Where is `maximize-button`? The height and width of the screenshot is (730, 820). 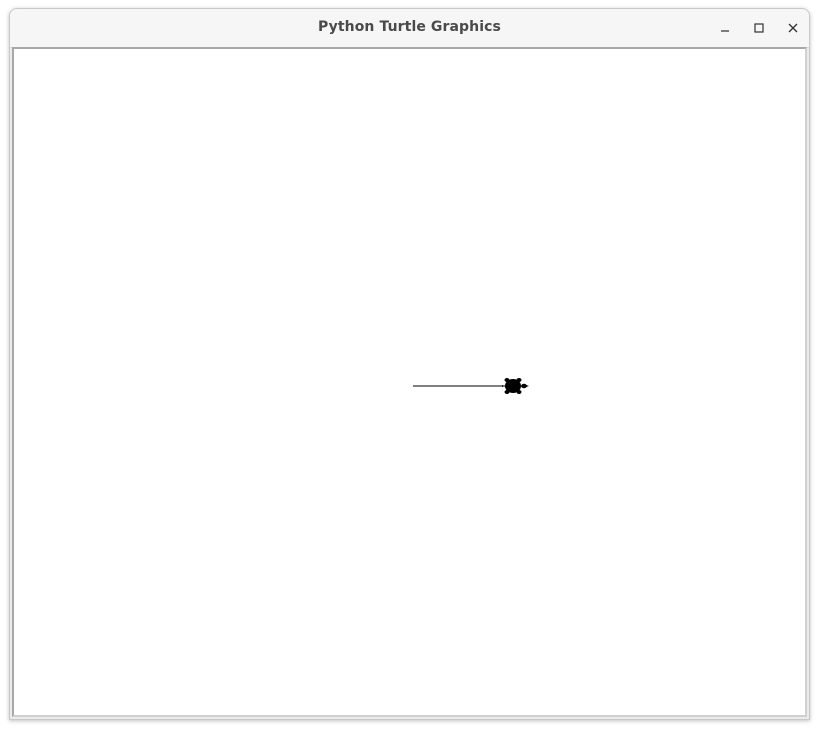
maximize-button is located at coordinates (759, 28).